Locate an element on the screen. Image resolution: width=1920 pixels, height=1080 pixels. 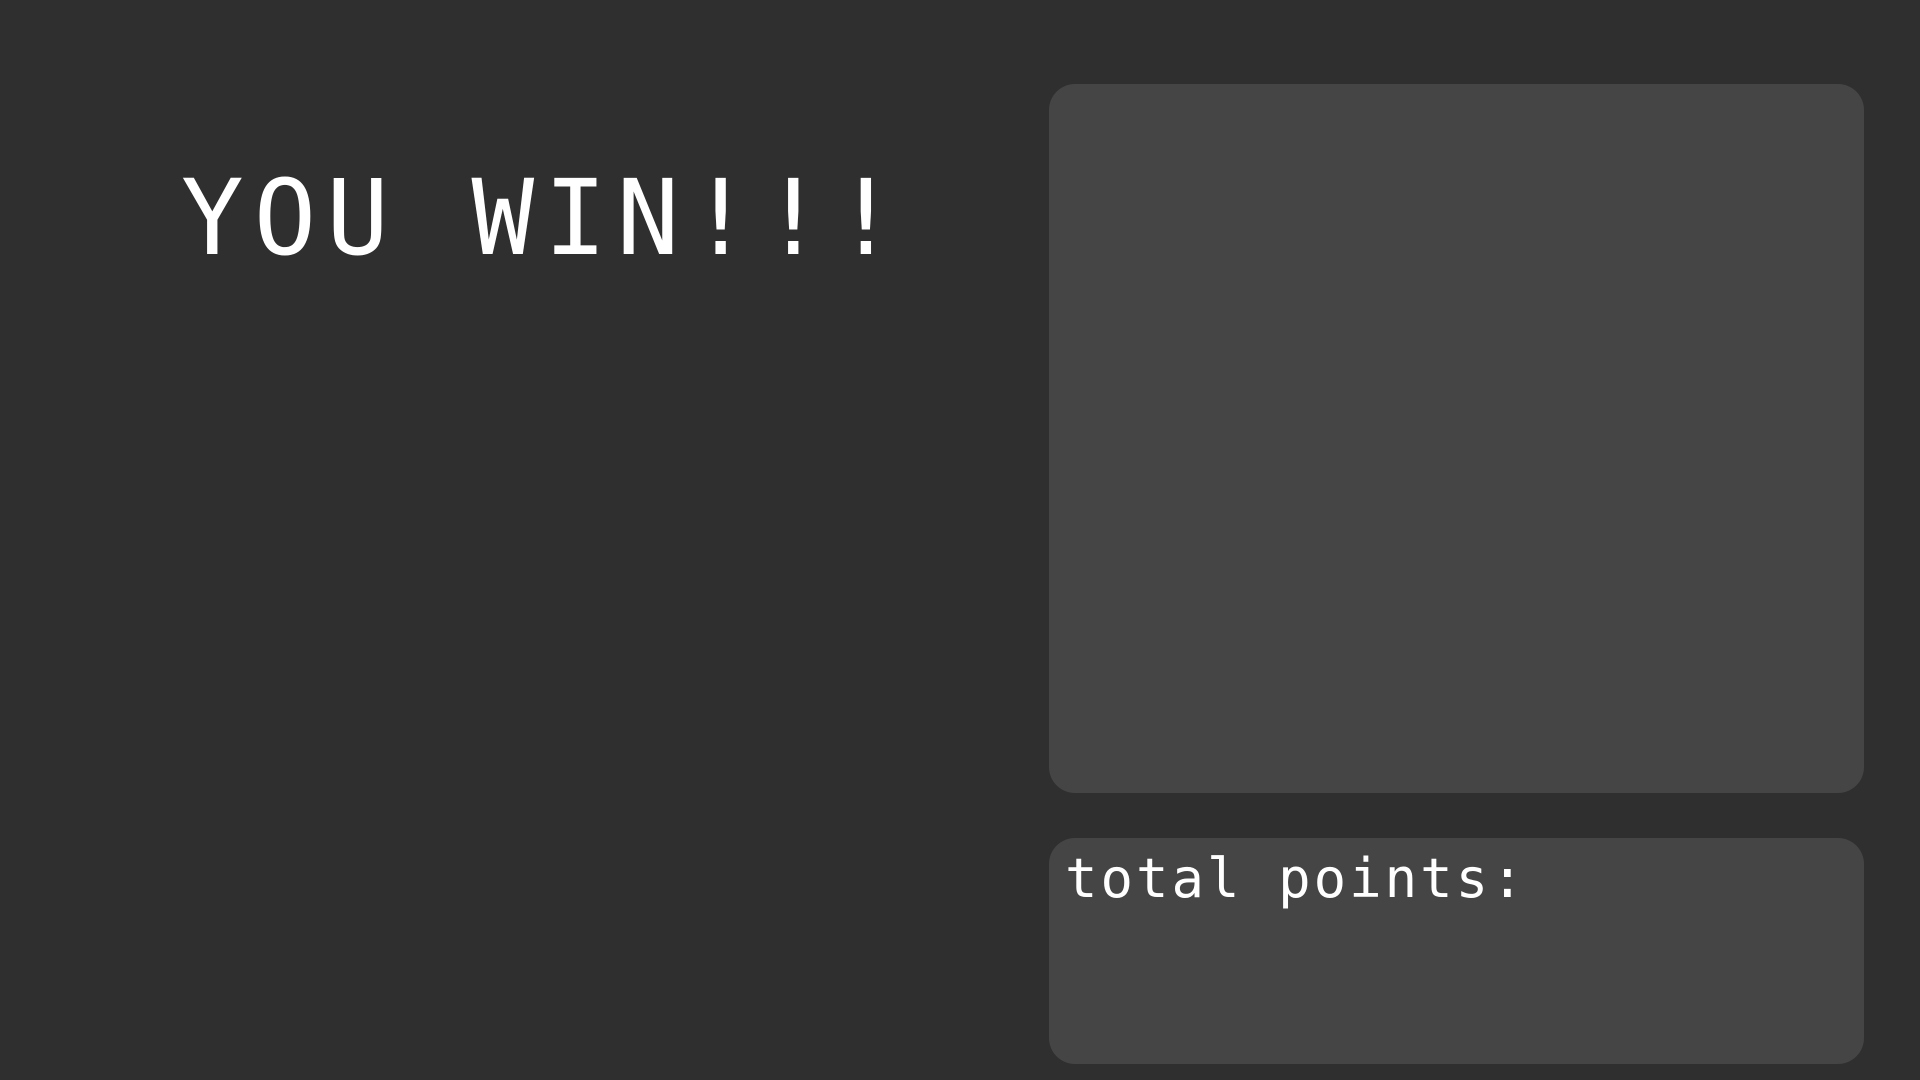
total-points-panel: total points: is located at coordinates (1456, 951).